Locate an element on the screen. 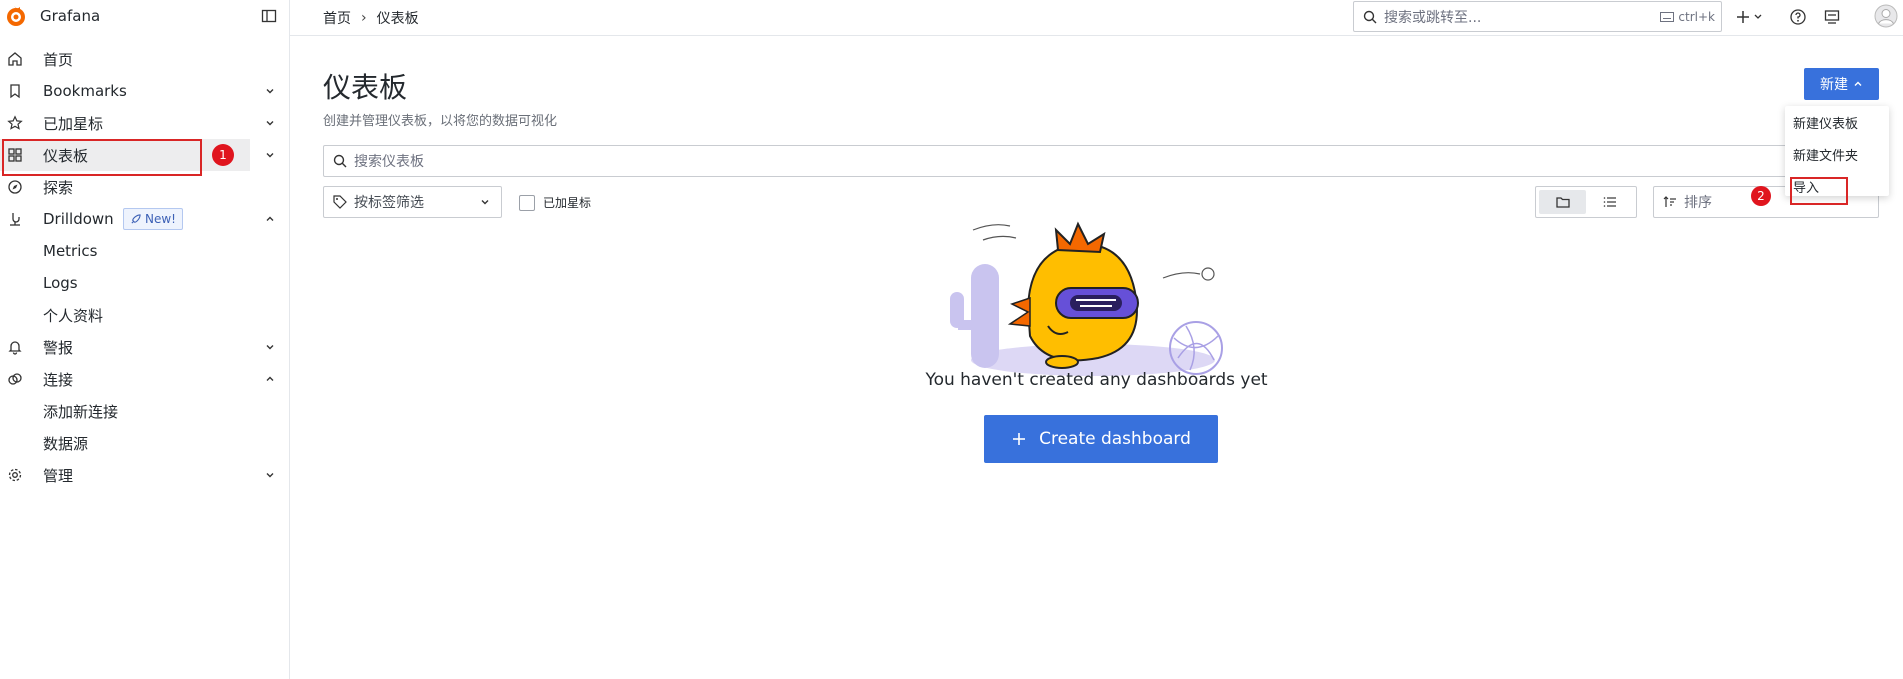  folder-view-button is located at coordinates (1562, 202).